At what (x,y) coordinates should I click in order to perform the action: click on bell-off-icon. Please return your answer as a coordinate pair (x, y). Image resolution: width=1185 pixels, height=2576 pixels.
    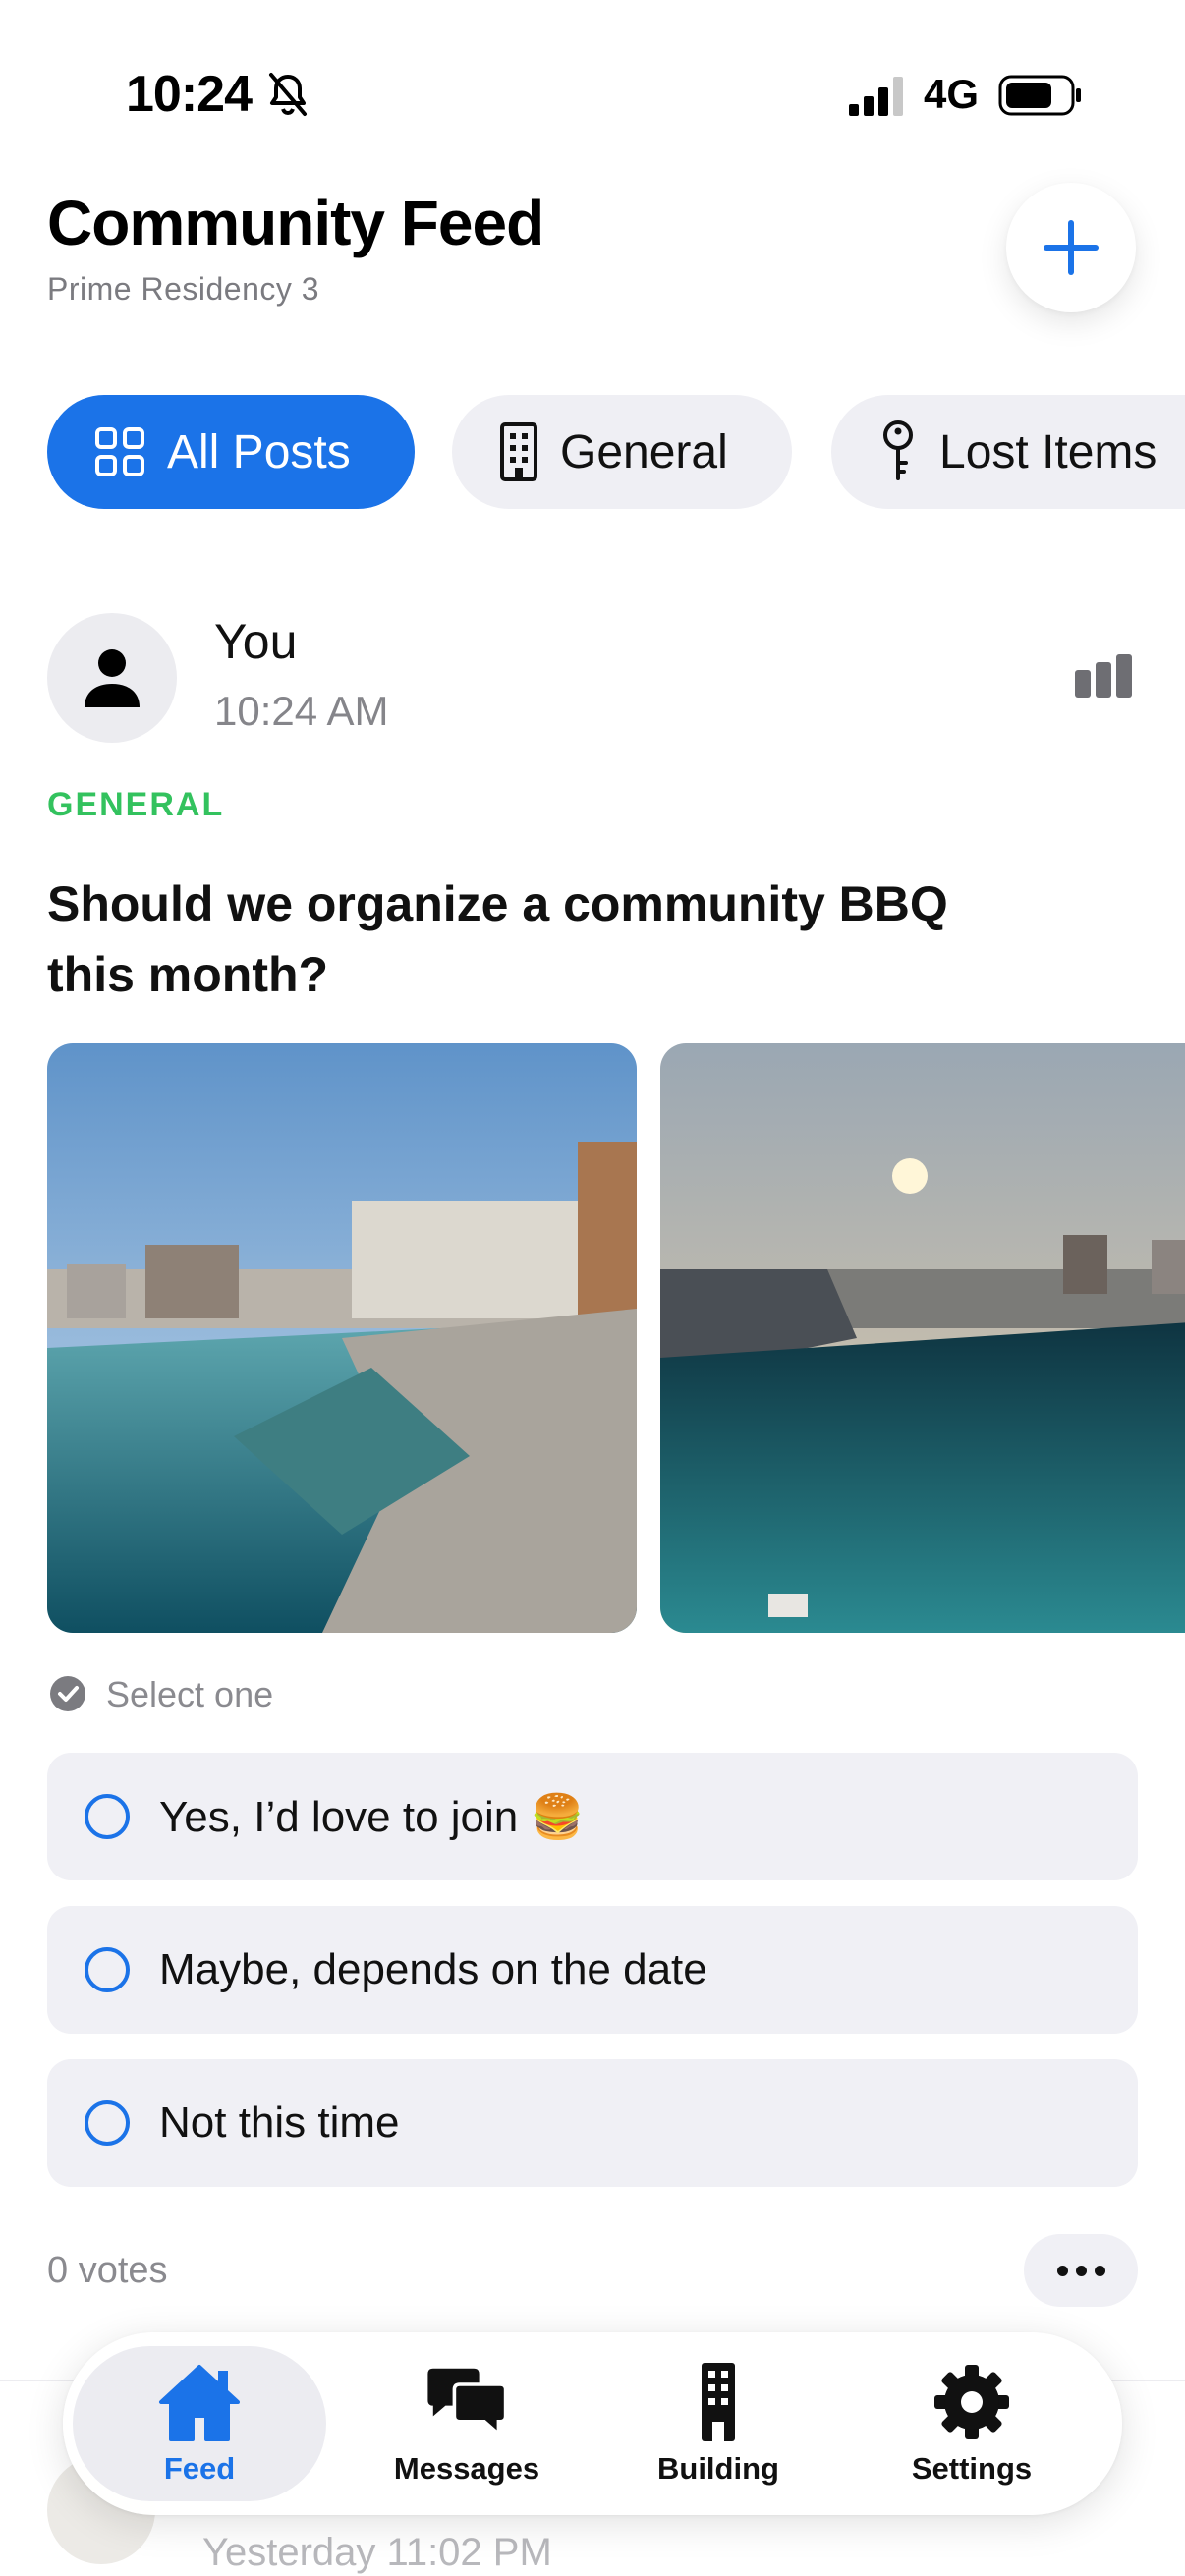
    Looking at the image, I should click on (288, 94).